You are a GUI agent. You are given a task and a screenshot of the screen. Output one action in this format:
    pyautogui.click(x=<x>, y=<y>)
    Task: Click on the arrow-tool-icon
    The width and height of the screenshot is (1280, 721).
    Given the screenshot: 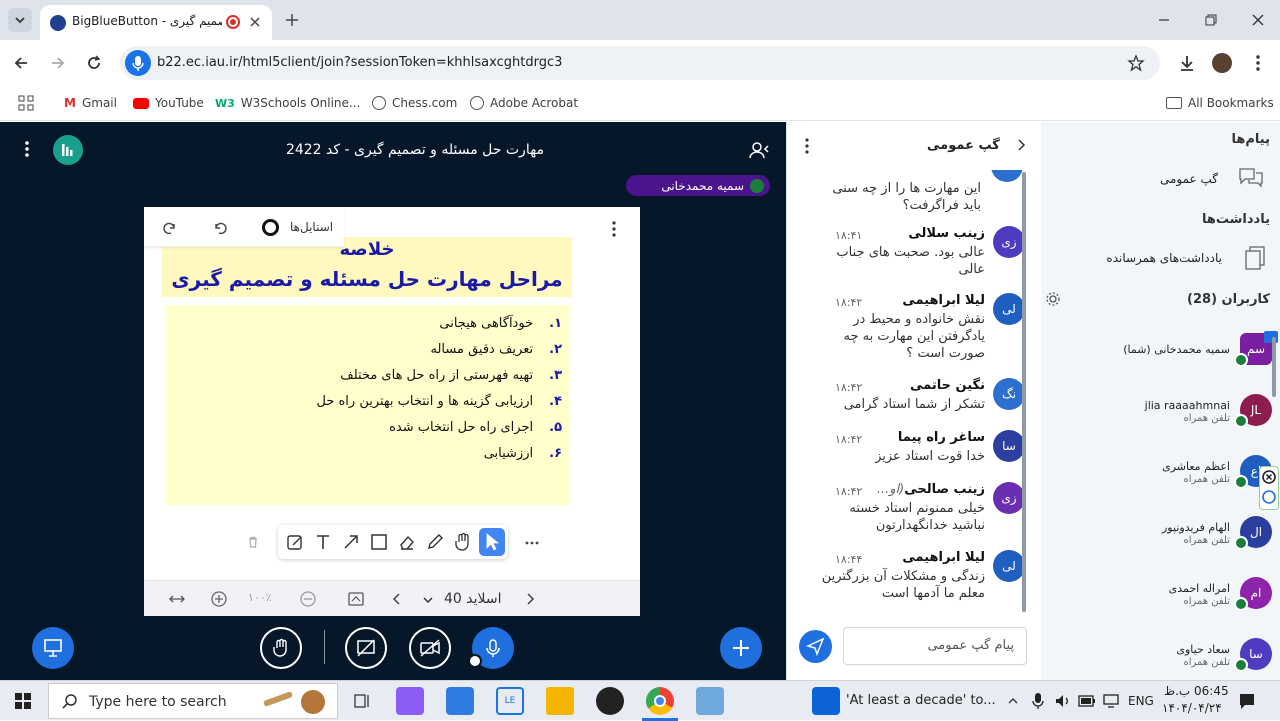 What is the action you would take?
    pyautogui.click(x=351, y=542)
    